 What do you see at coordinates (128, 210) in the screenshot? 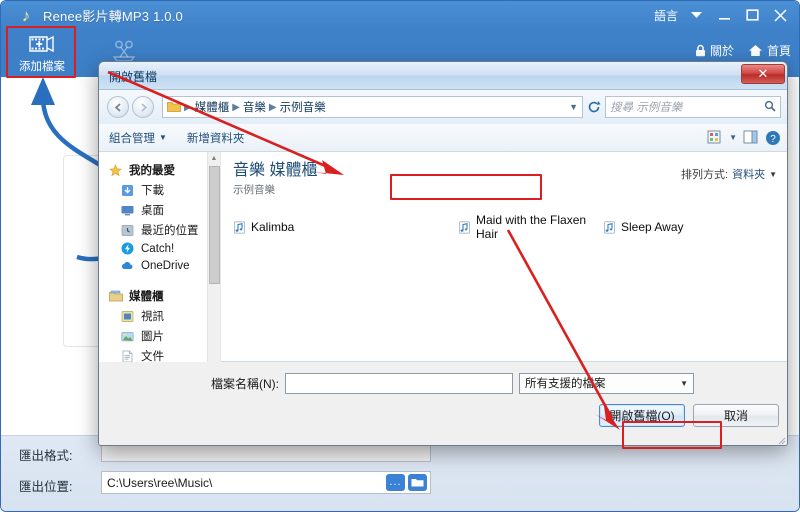
I see `desktop-icon` at bounding box center [128, 210].